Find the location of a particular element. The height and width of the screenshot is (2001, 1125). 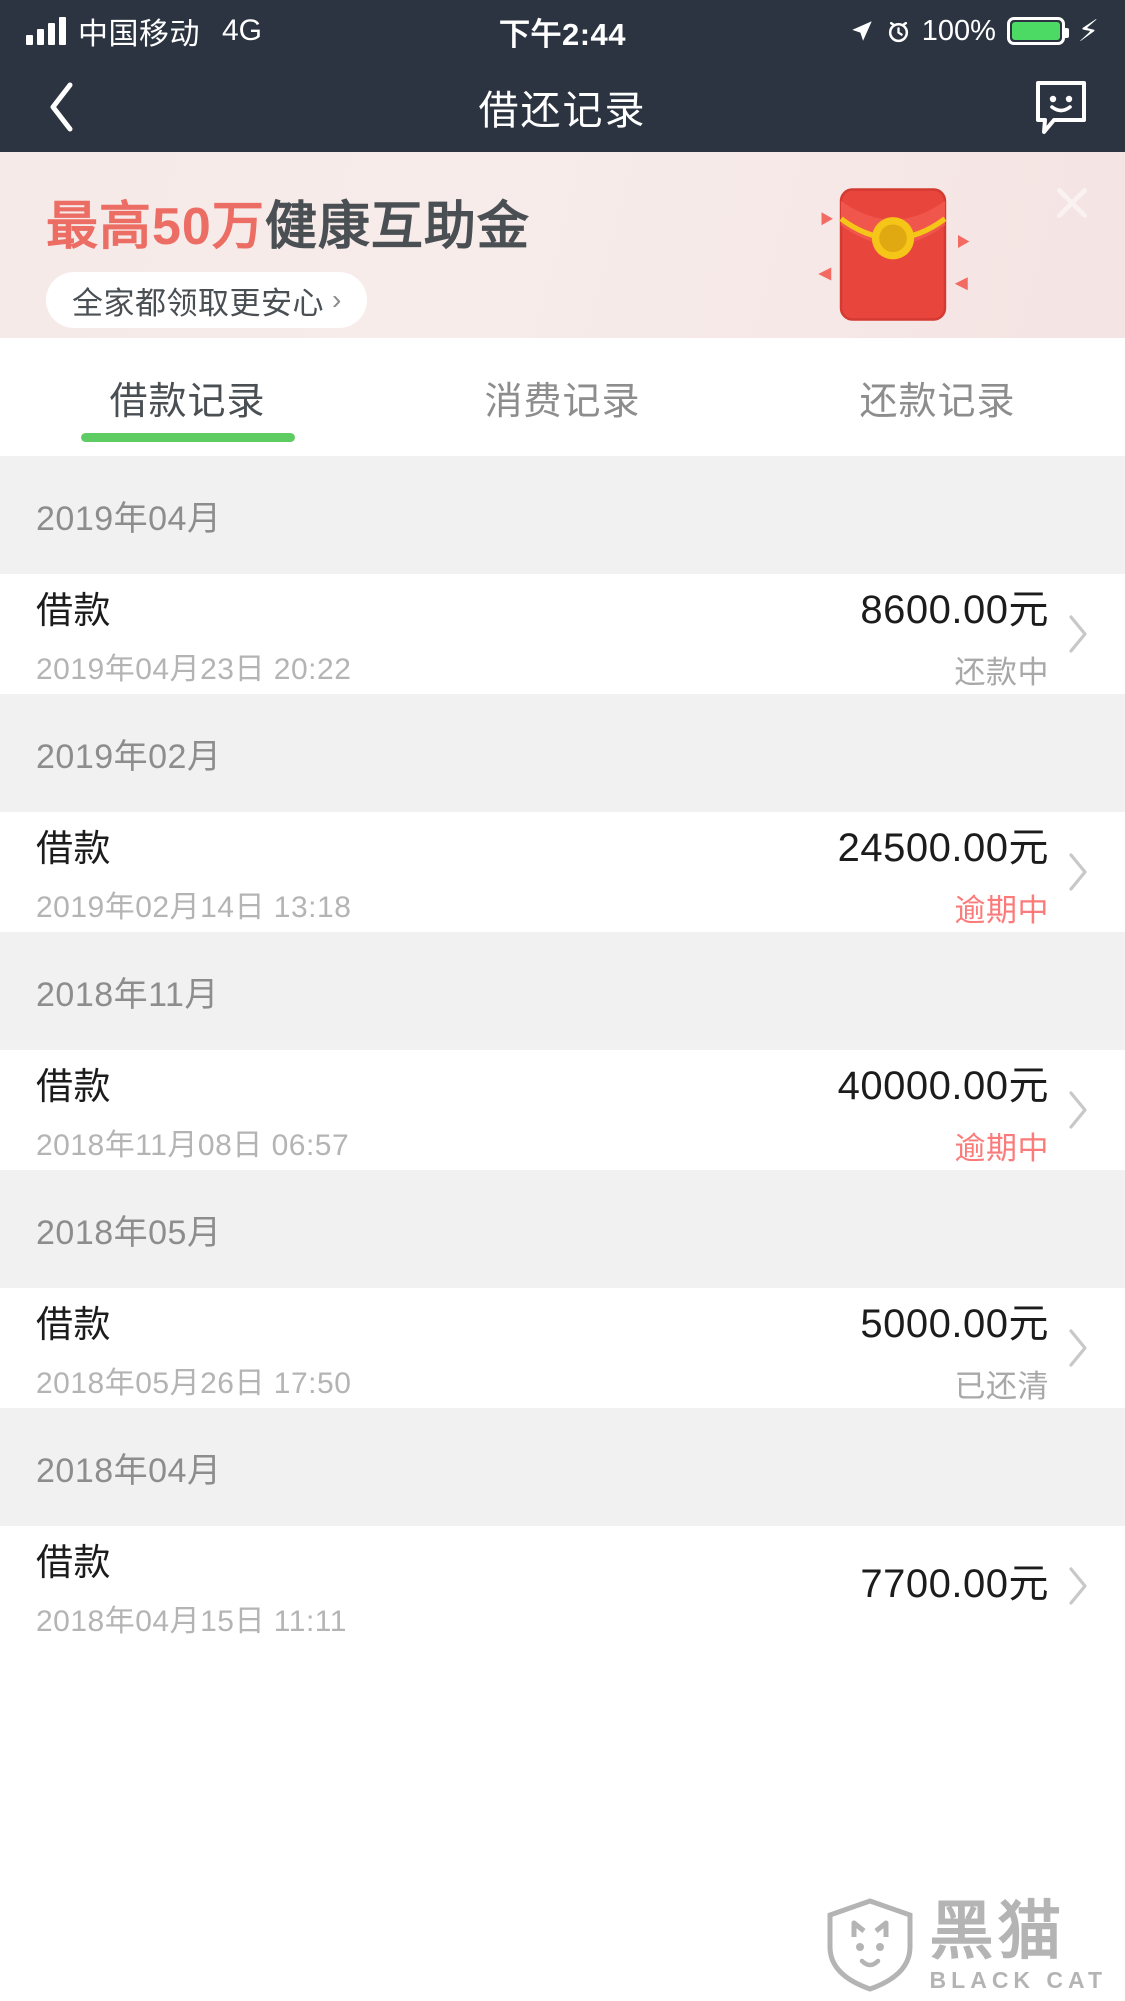

record-amount: 7700.00元 is located at coordinates (954, 1584).